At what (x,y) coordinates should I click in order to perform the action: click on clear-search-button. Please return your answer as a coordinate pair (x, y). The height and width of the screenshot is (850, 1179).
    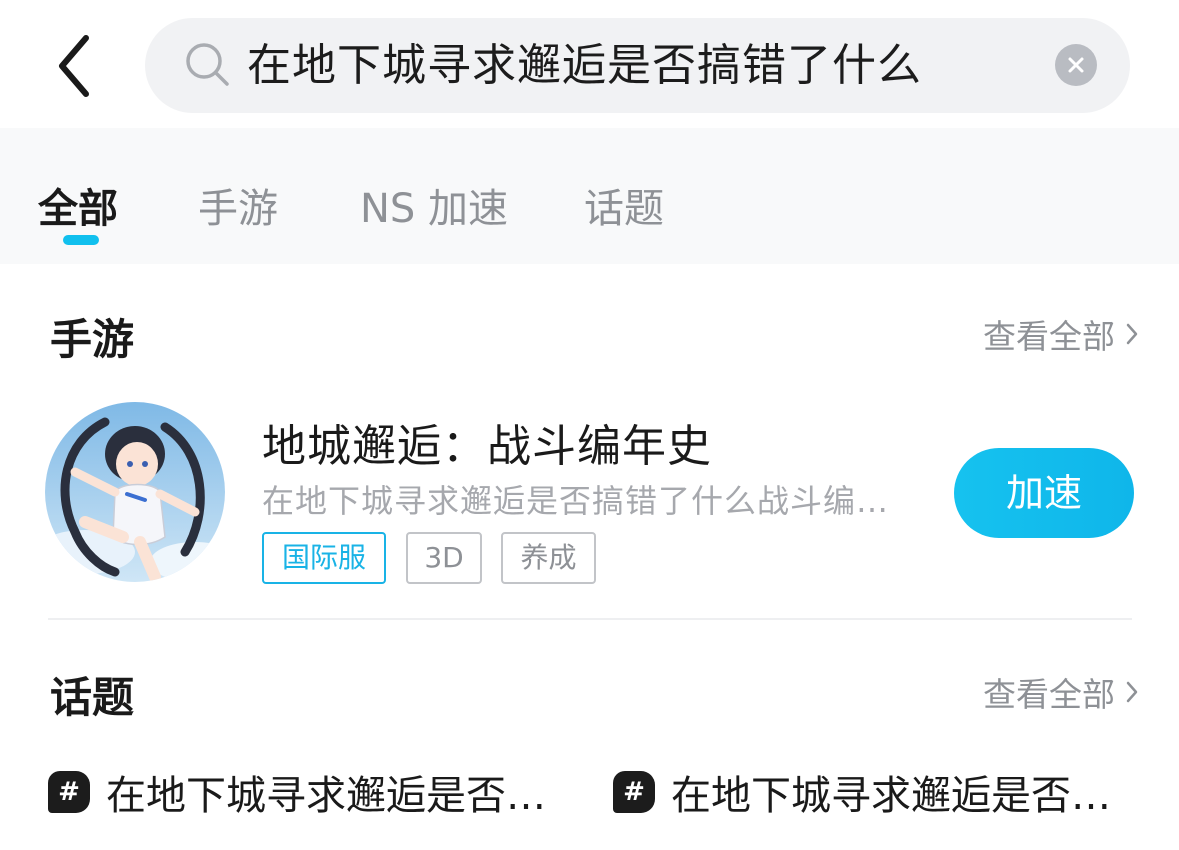
    Looking at the image, I should click on (1076, 65).